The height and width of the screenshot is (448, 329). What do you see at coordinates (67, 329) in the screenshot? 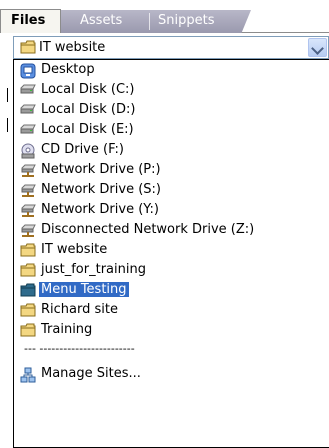
I see `dropdown-item-label: Training` at bounding box center [67, 329].